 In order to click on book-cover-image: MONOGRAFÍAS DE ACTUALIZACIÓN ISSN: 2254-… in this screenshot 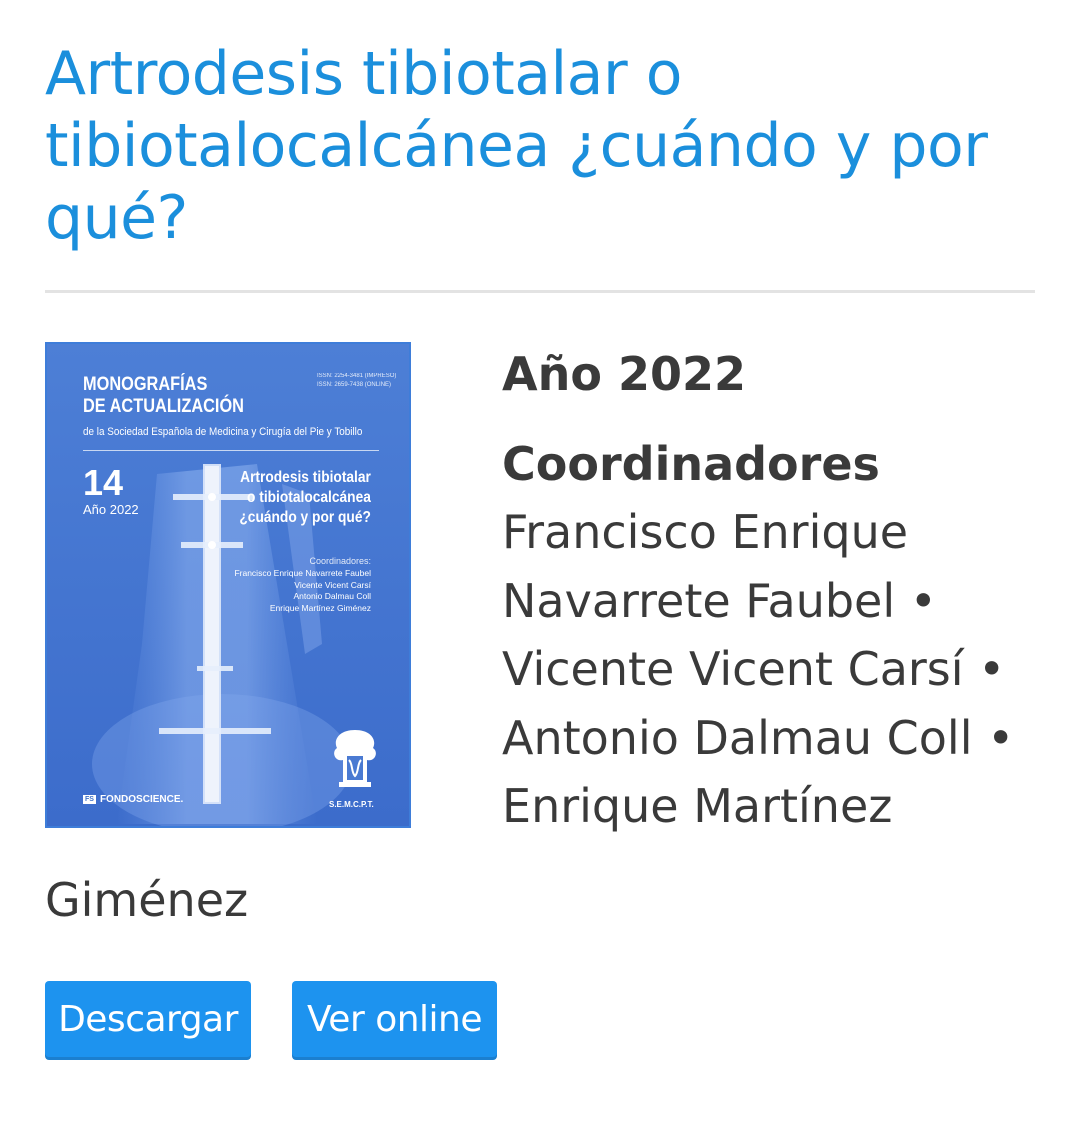, I will do `click(228, 585)`.